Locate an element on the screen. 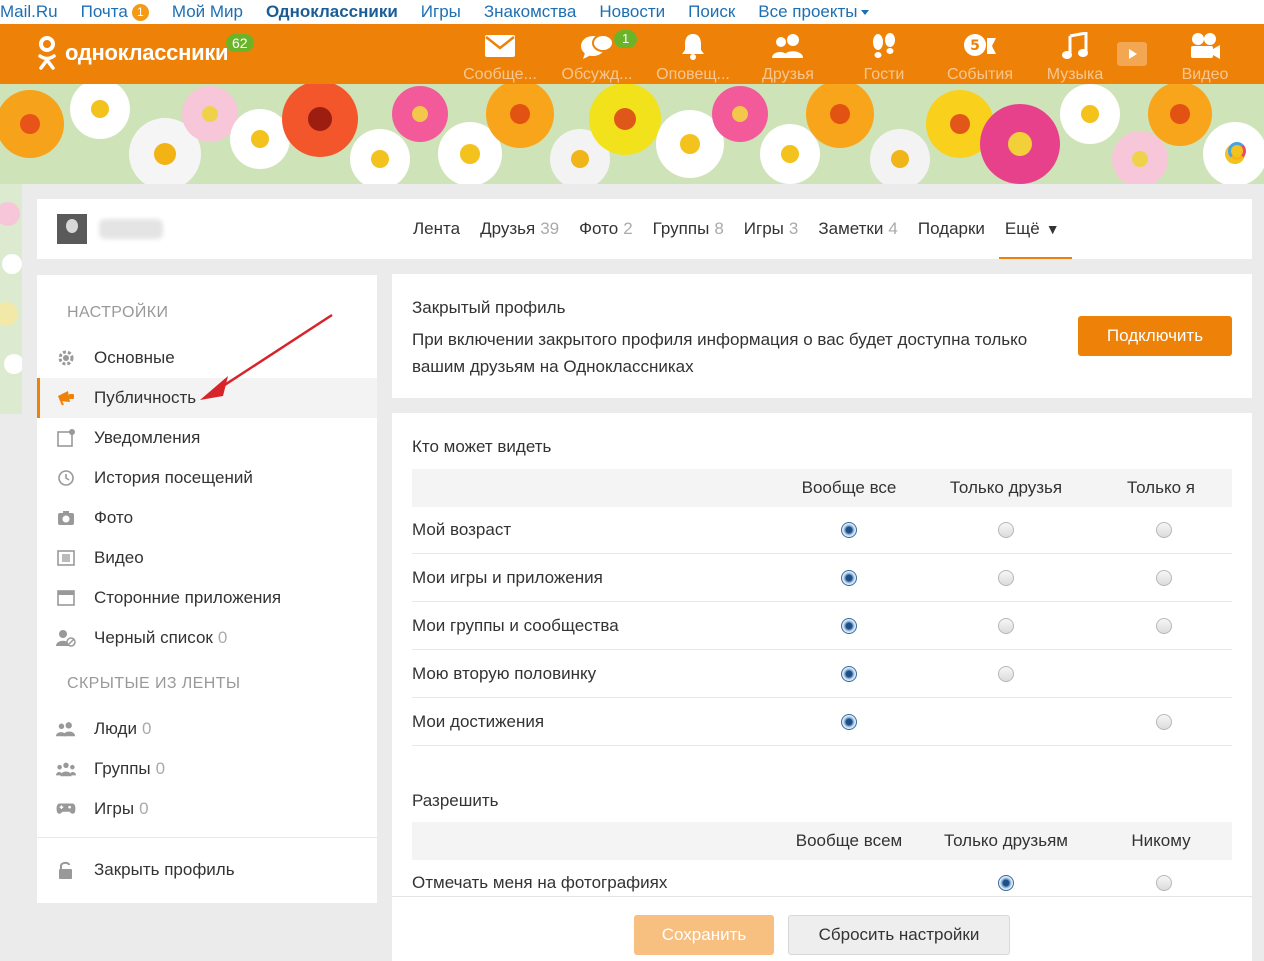 This screenshot has width=1264, height=961. tab-count: 39 is located at coordinates (550, 228).